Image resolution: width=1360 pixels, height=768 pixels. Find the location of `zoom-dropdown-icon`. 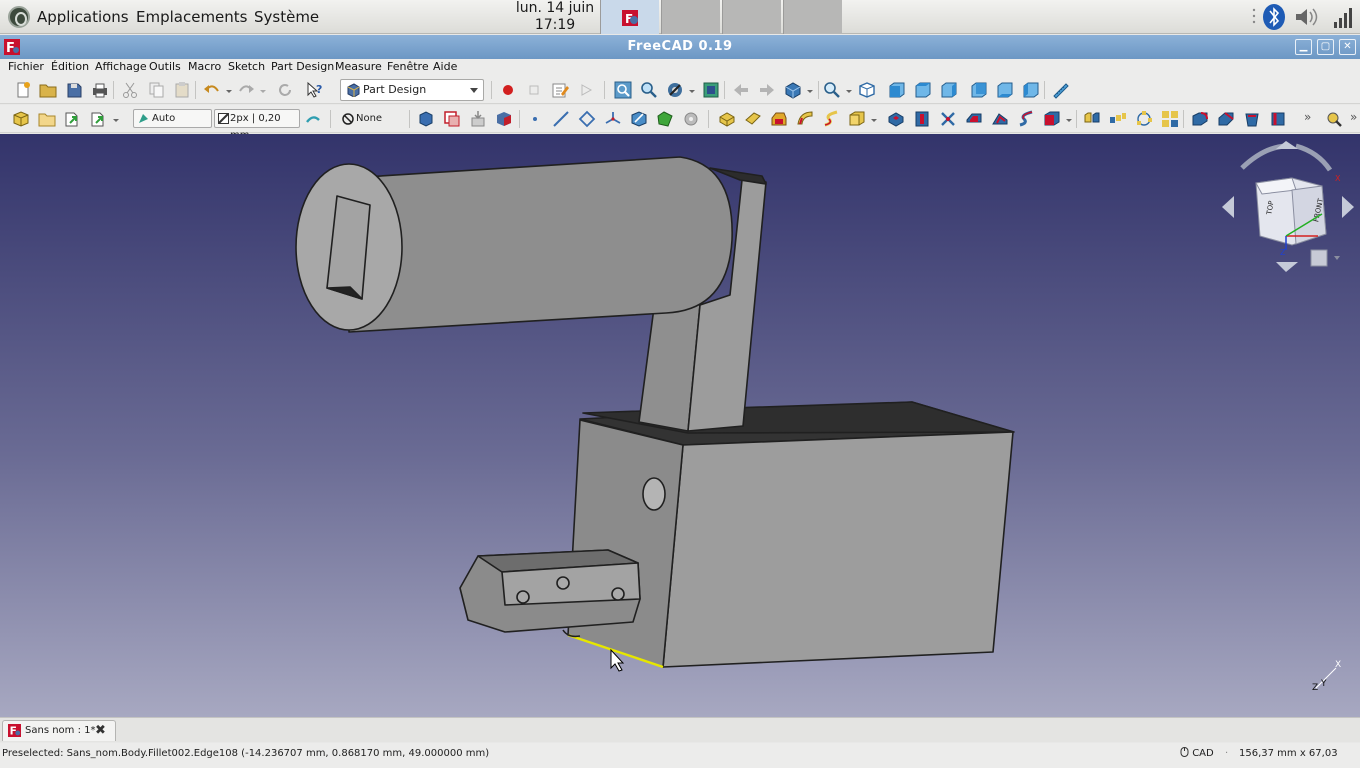

zoom-dropdown-icon is located at coordinates (849, 90).